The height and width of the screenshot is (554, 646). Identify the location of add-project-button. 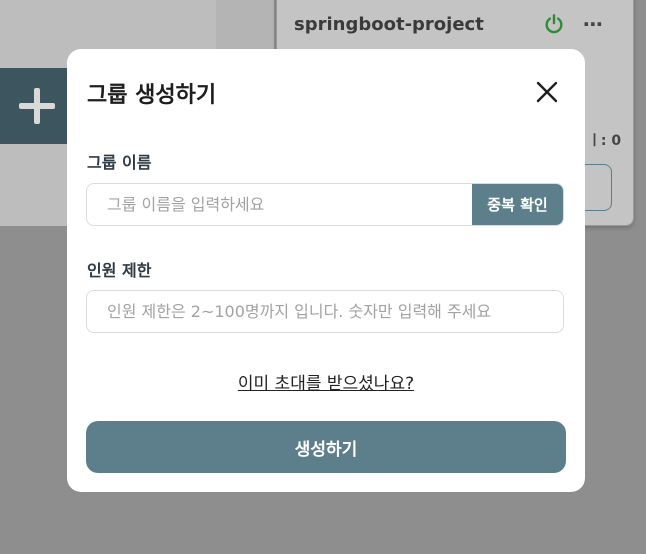
(37, 106).